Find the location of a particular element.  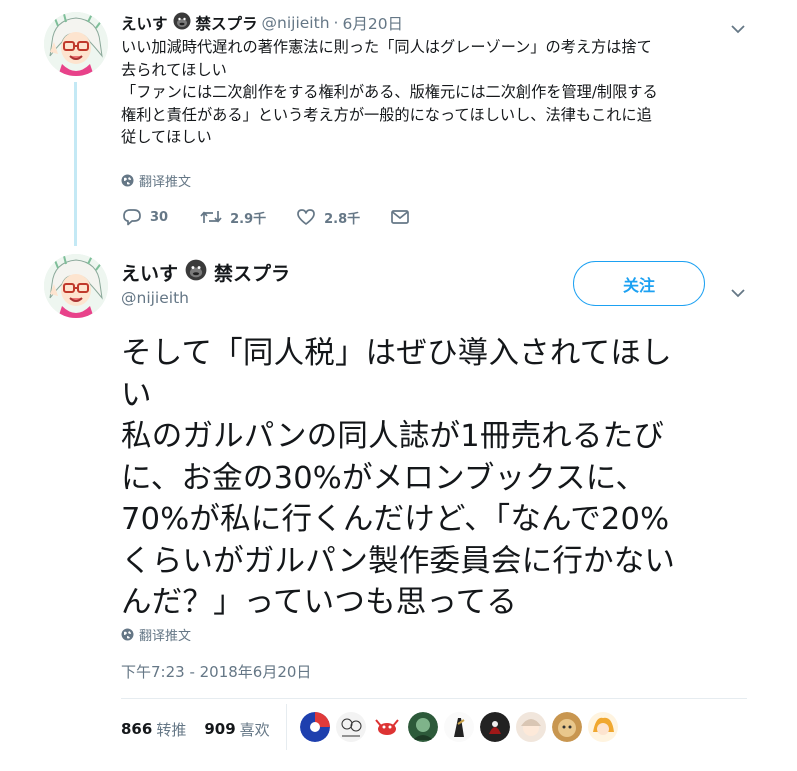

direct-message-button is located at coordinates (404, 217).